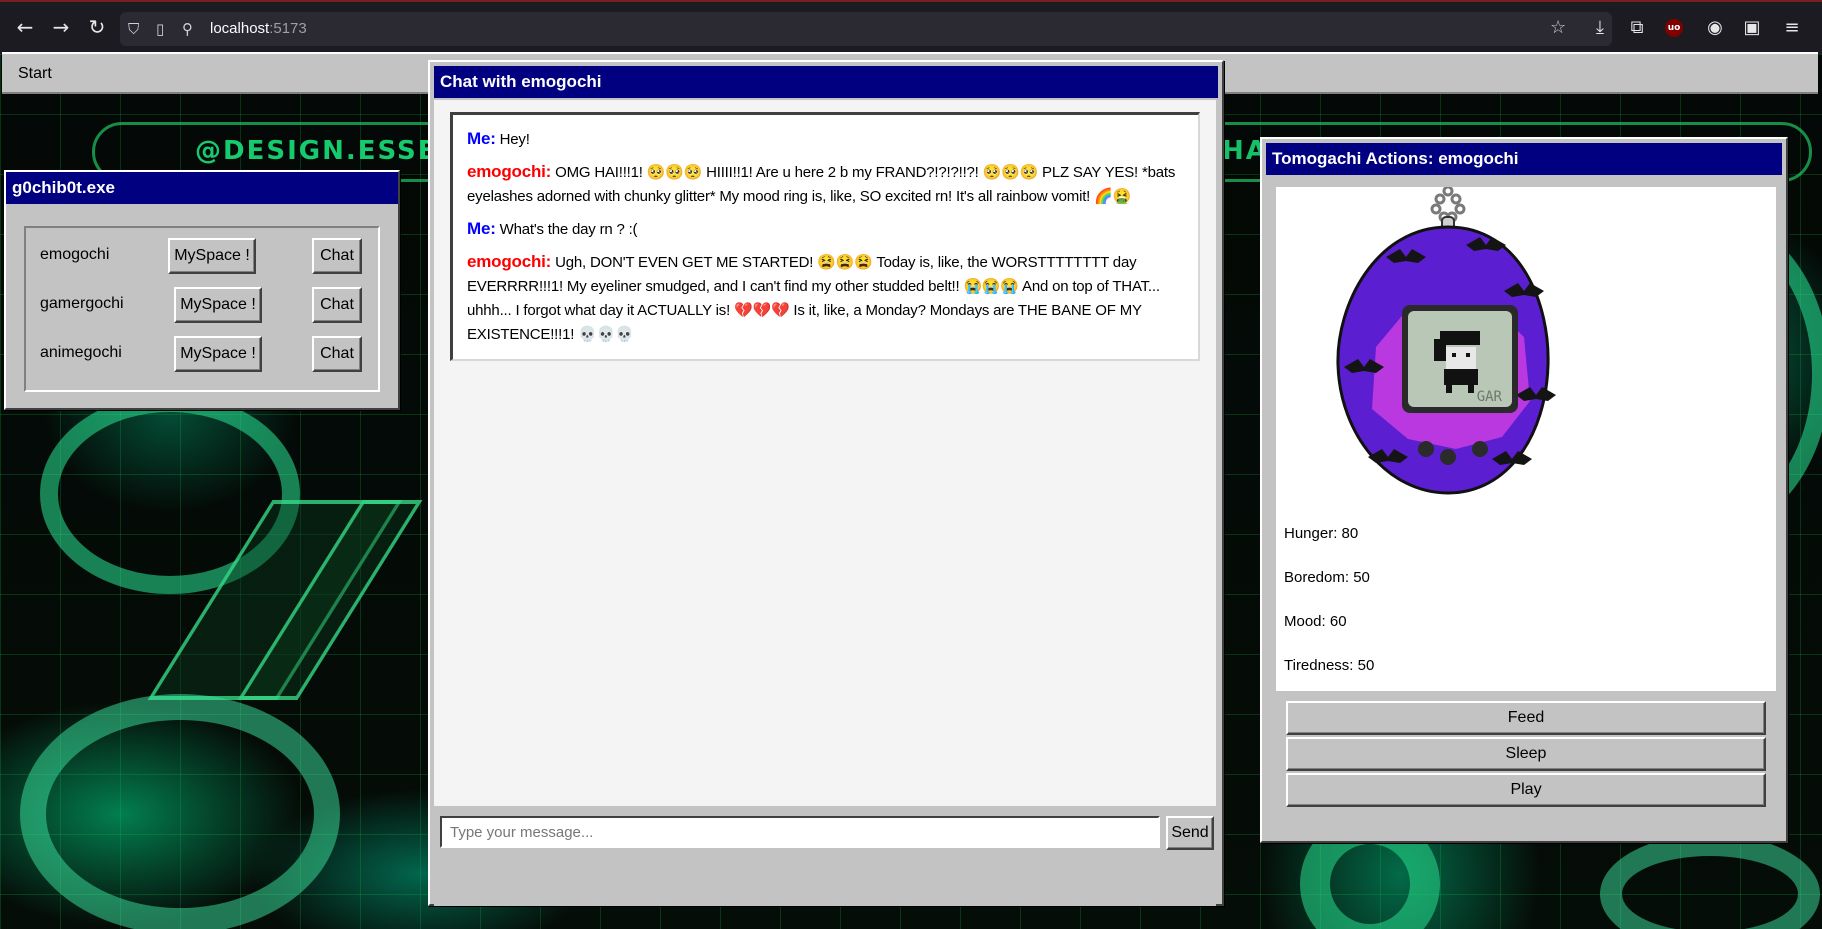 The width and height of the screenshot is (1822, 929). Describe the element at coordinates (97, 27) in the screenshot. I see `reload-icon: ↻` at that location.